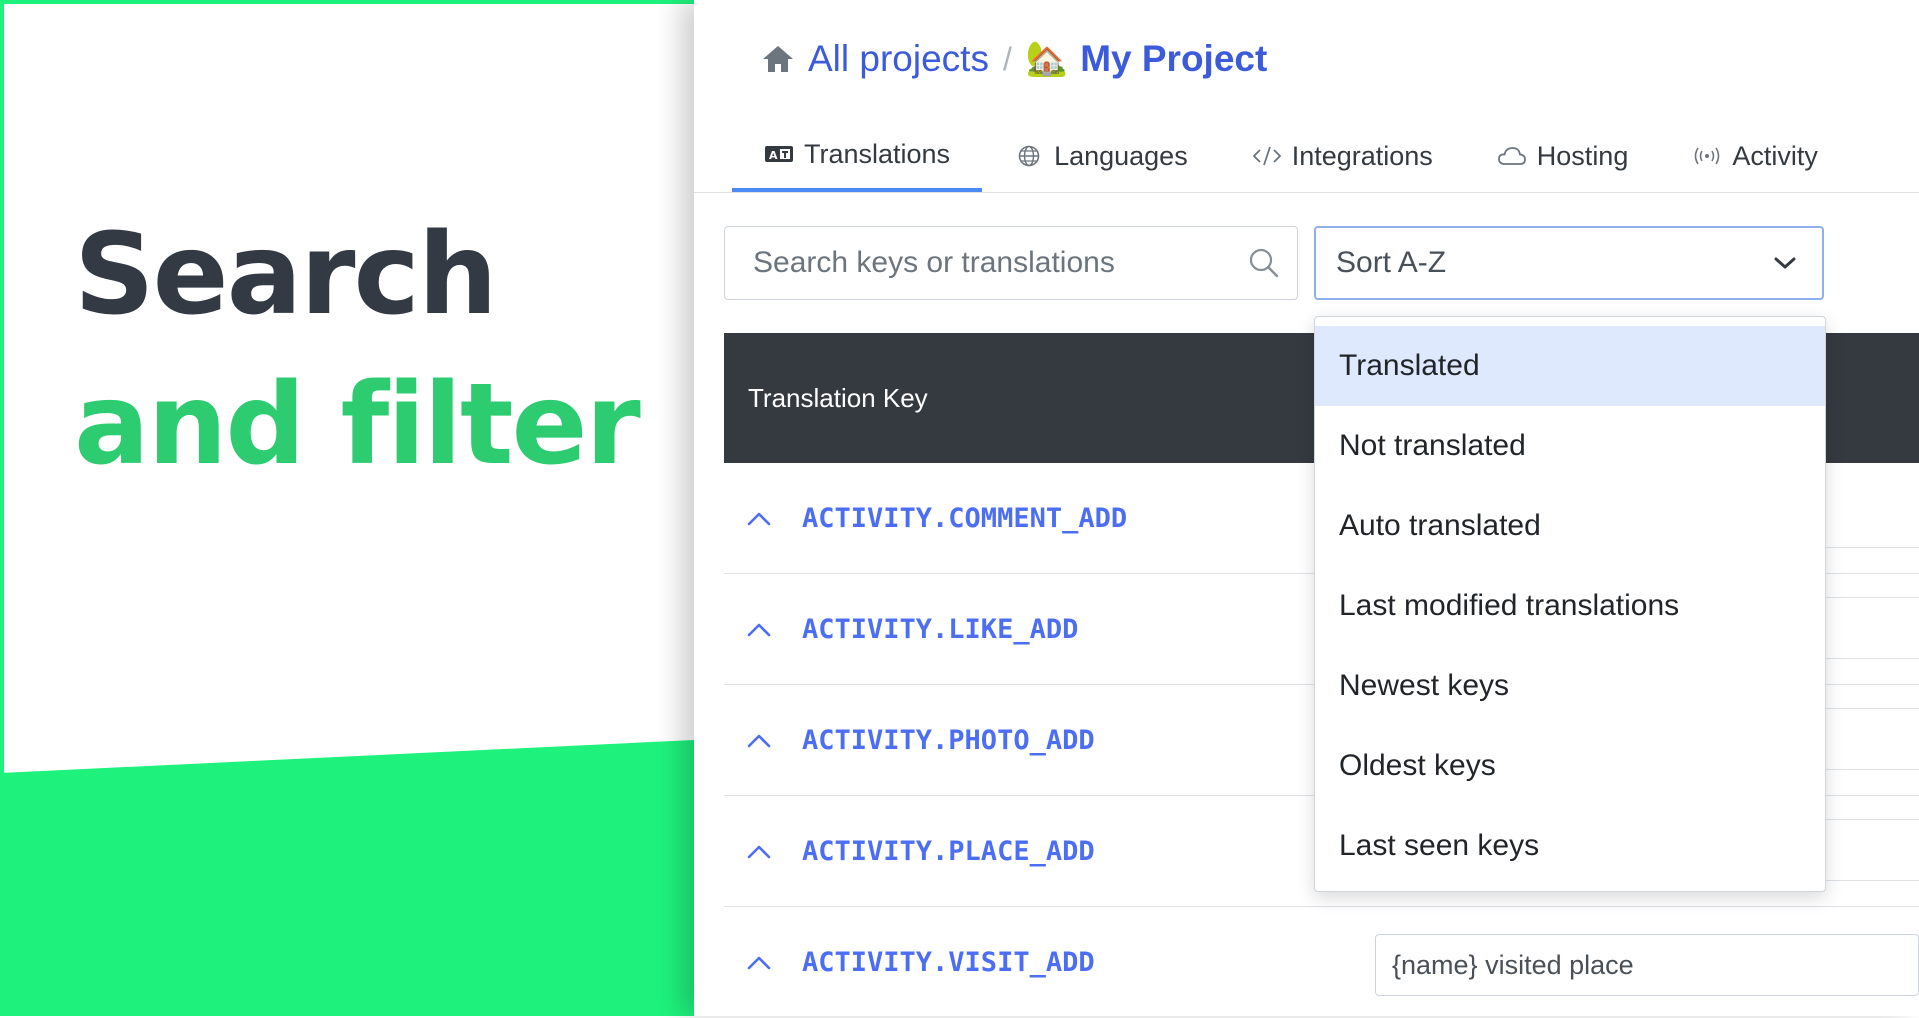  Describe the element at coordinates (1570, 366) in the screenshot. I see `sort-option-translated: Translated` at that location.